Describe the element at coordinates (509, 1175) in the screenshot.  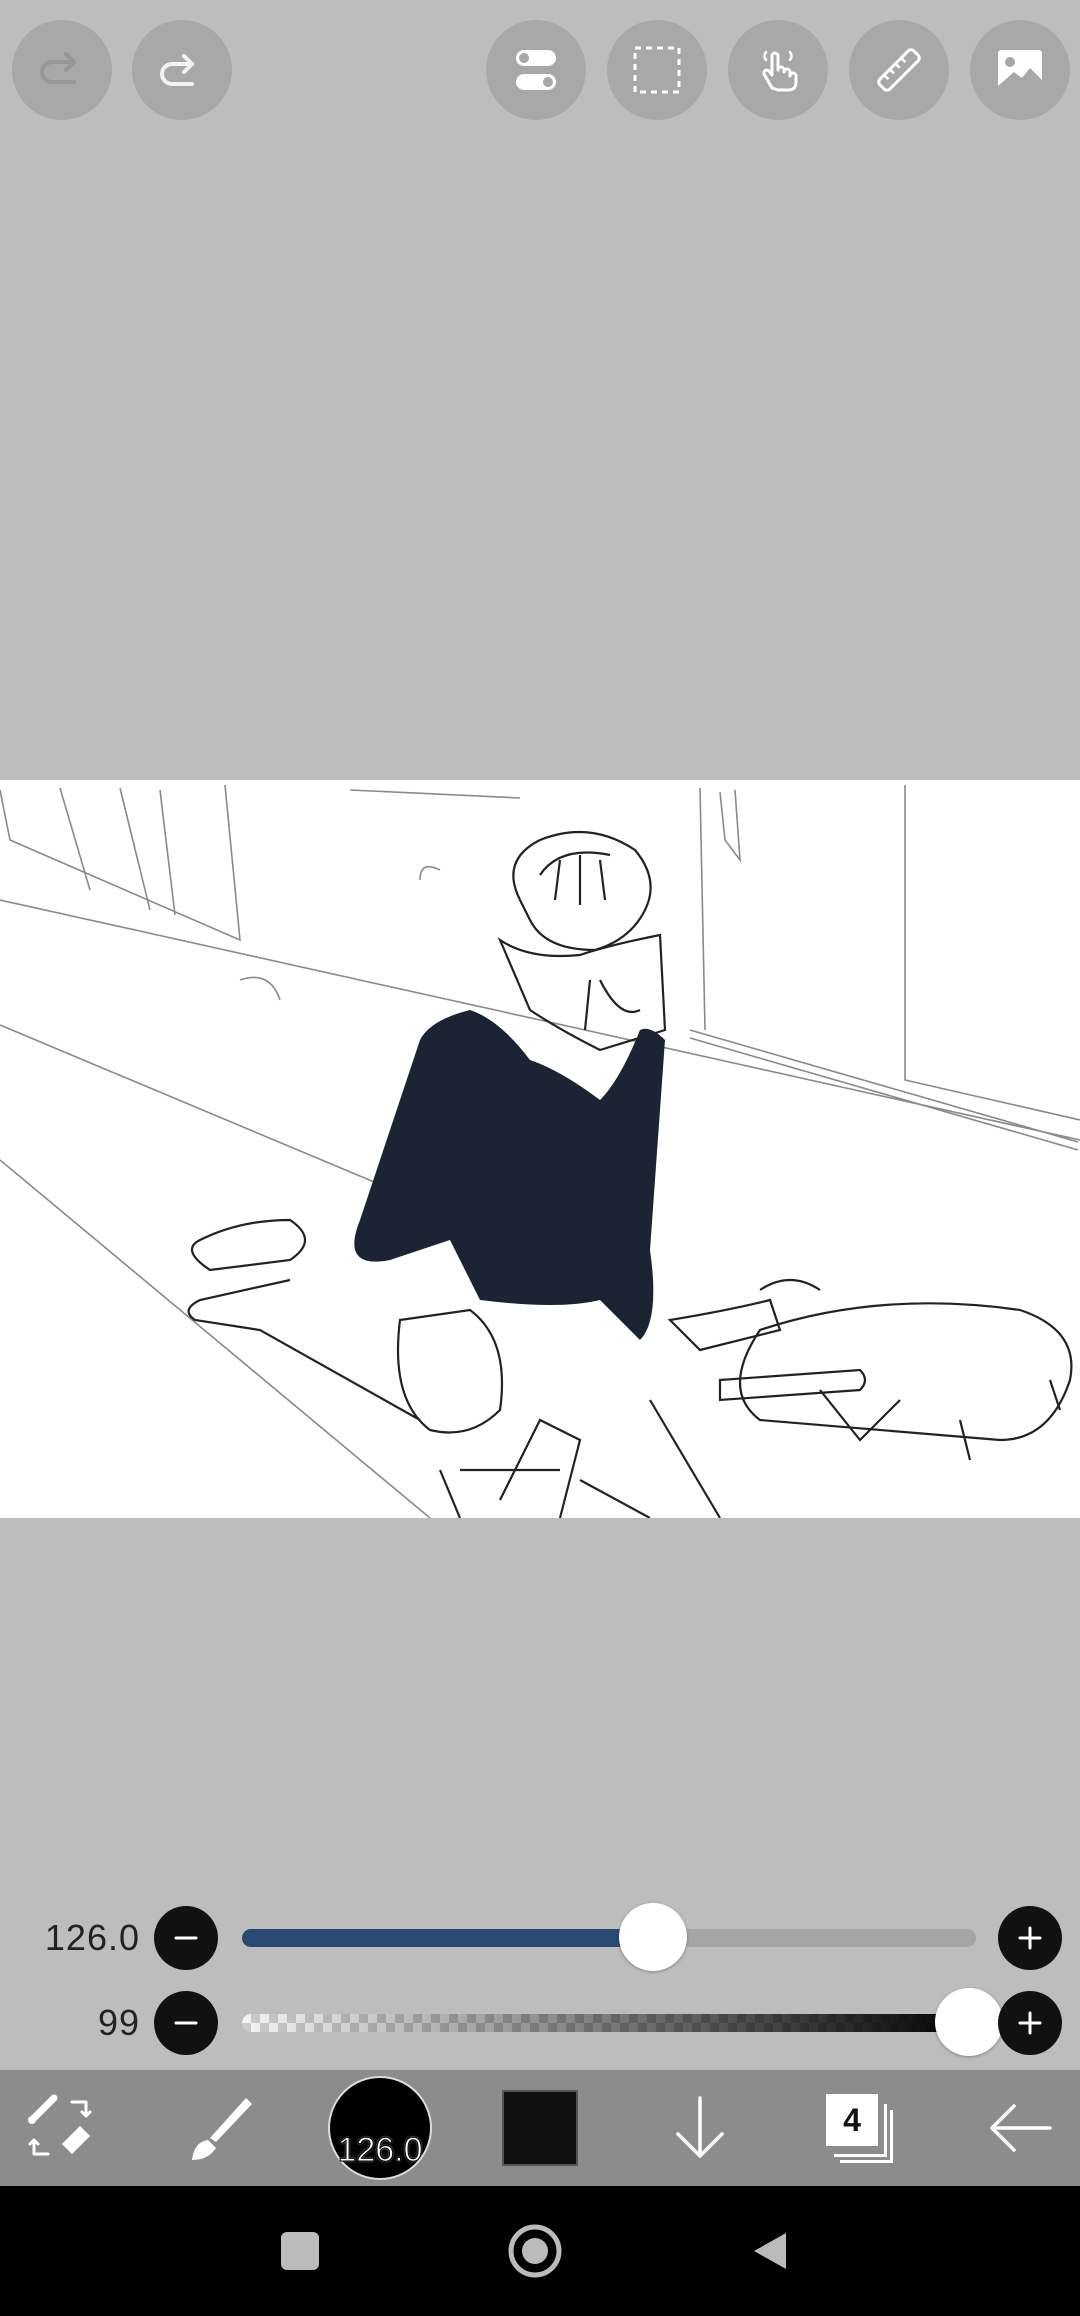
I see `sweater-fill` at that location.